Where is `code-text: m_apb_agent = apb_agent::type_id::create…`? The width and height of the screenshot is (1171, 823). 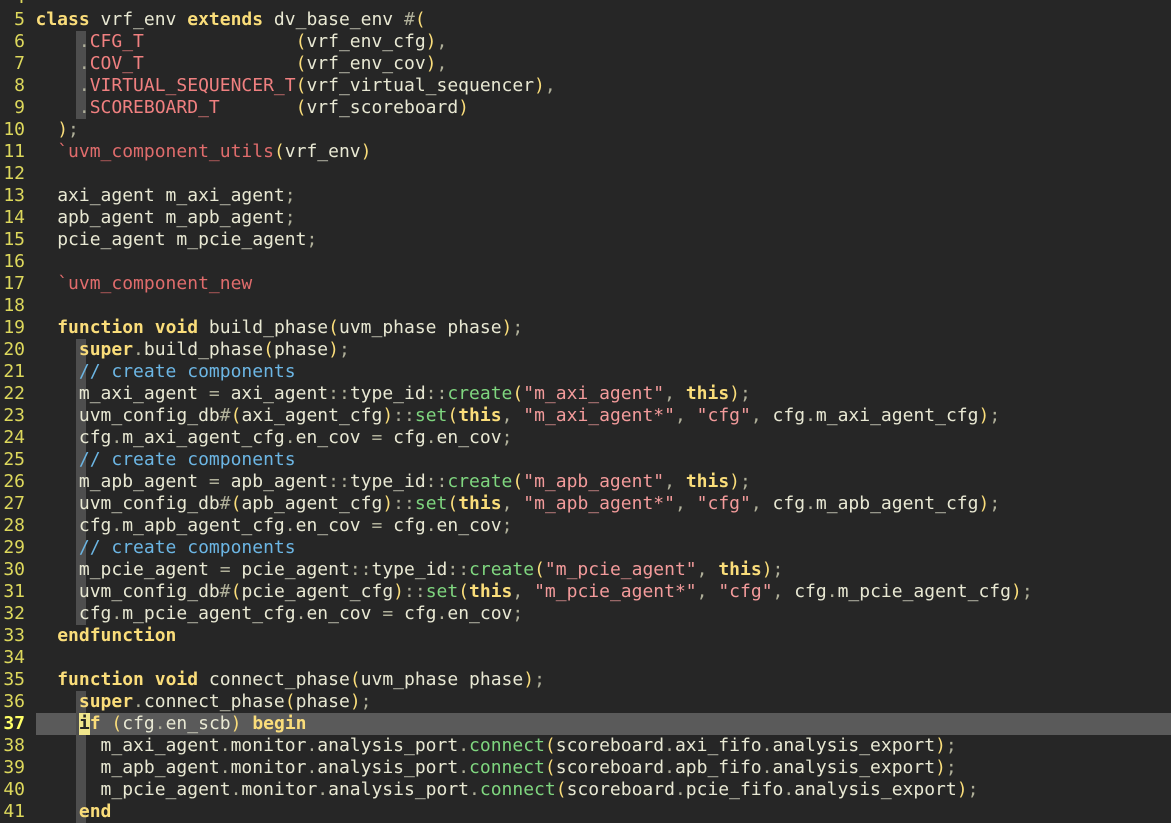 code-text: m_apb_agent = apb_agent::type_id::create… is located at coordinates (603, 482).